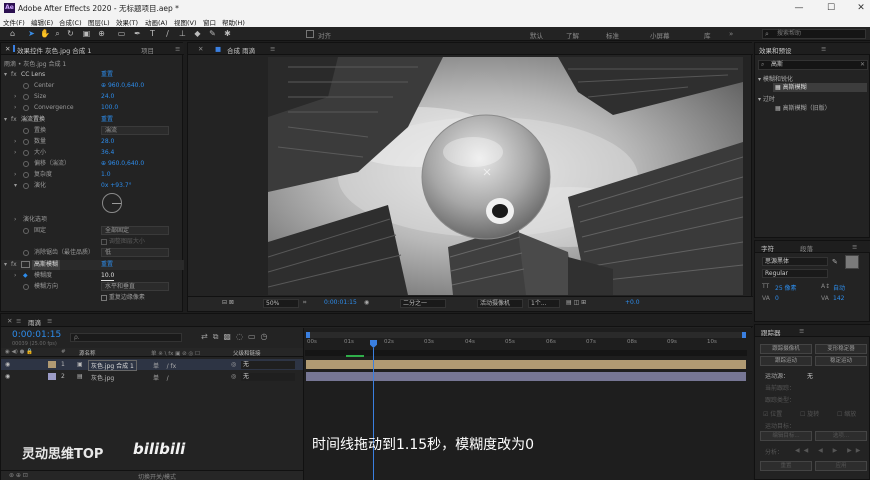  What do you see at coordinates (102, 377) in the screenshot?
I see `layer-name: 灰色.jpg` at bounding box center [102, 377].